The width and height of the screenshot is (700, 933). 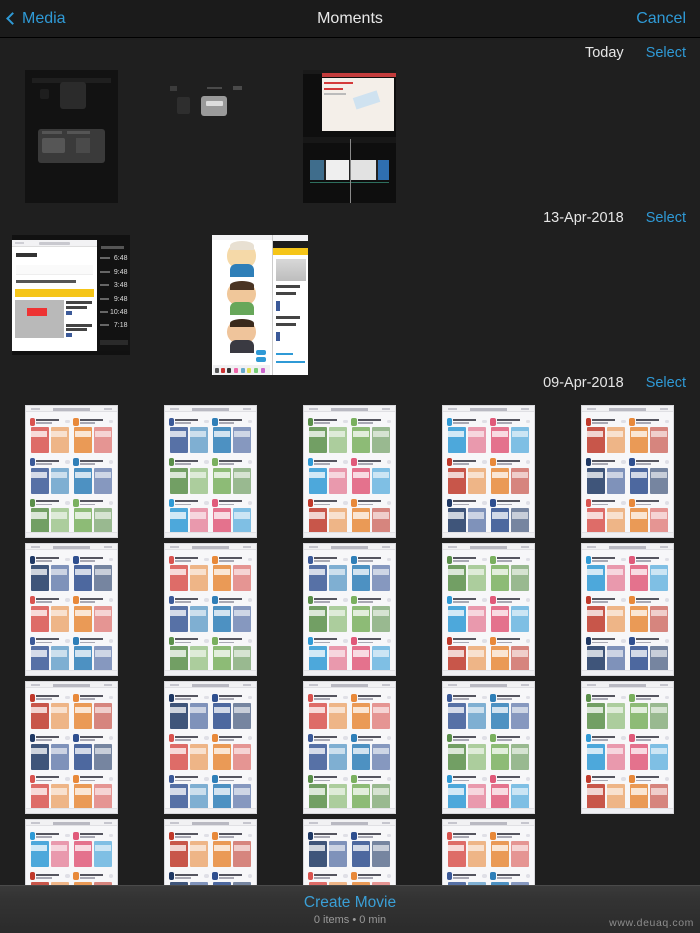 What do you see at coordinates (583, 383) in the screenshot?
I see `section-date-label: 09-Apr-2018` at bounding box center [583, 383].